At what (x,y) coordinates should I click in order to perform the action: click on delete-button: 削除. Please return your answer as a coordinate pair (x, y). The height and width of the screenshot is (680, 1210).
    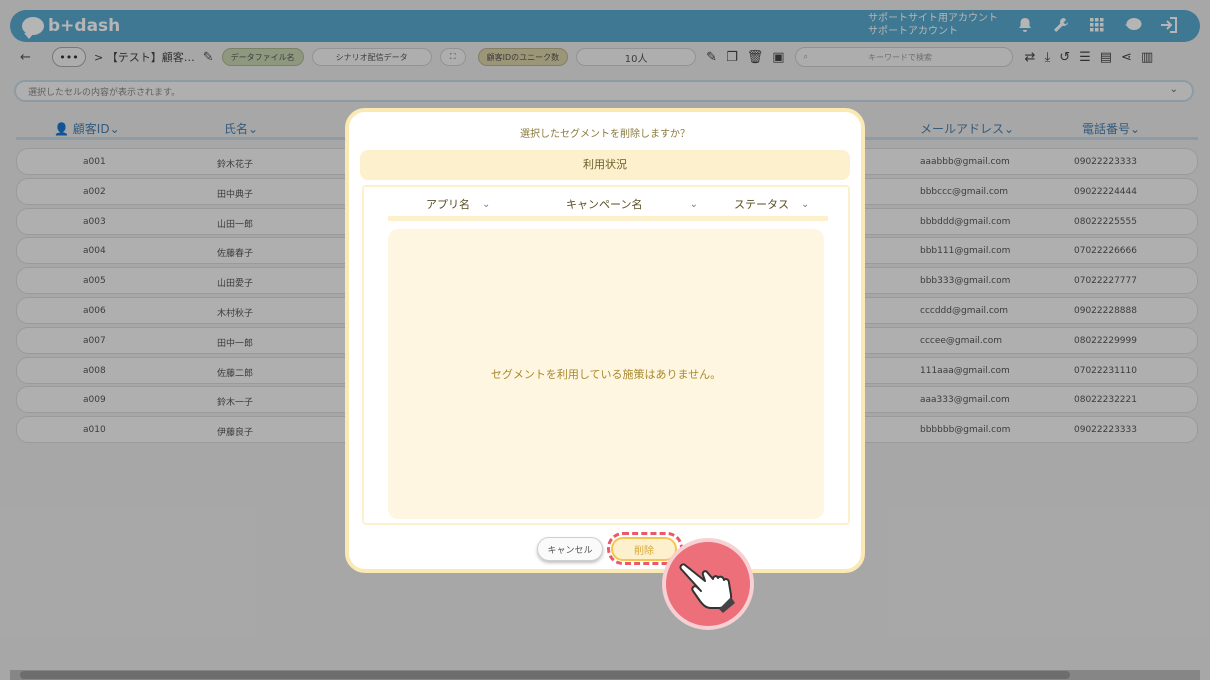
    Looking at the image, I should click on (644, 549).